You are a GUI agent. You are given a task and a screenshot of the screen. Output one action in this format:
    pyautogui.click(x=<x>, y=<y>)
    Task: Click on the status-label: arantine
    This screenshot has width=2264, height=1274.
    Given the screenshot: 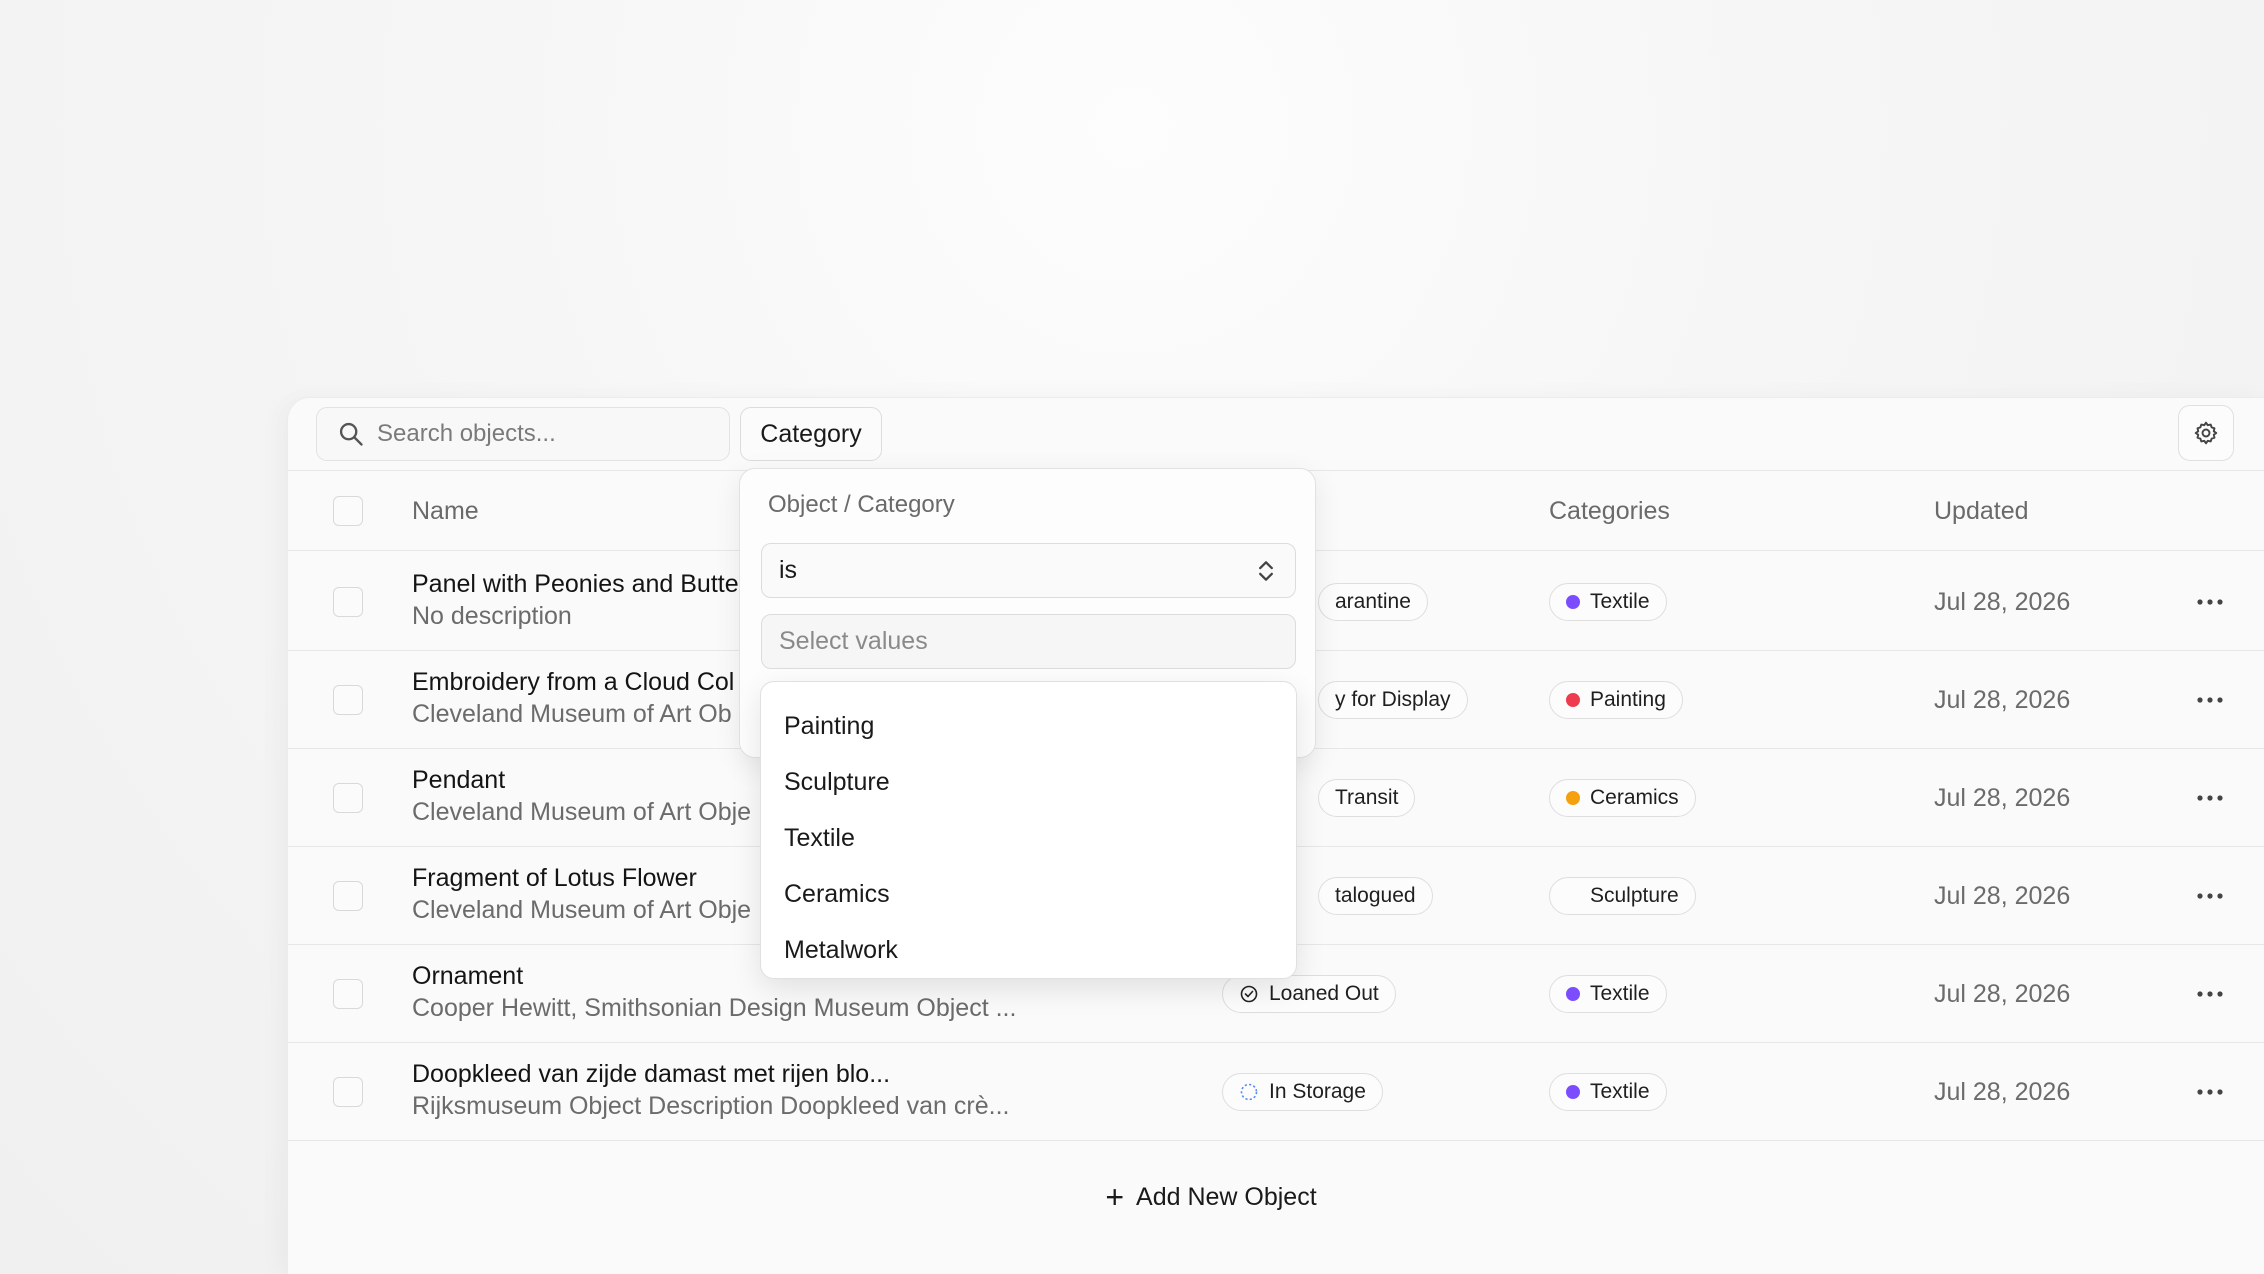 What is the action you would take?
    pyautogui.click(x=1373, y=601)
    